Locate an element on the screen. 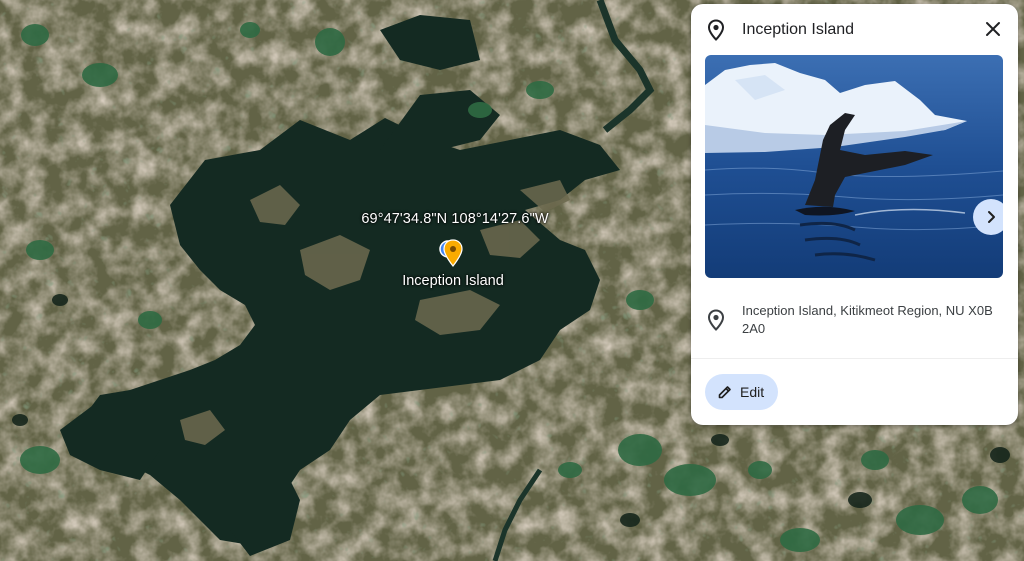 This screenshot has width=1024, height=561. card-header: Inception Island is located at coordinates (854, 29).